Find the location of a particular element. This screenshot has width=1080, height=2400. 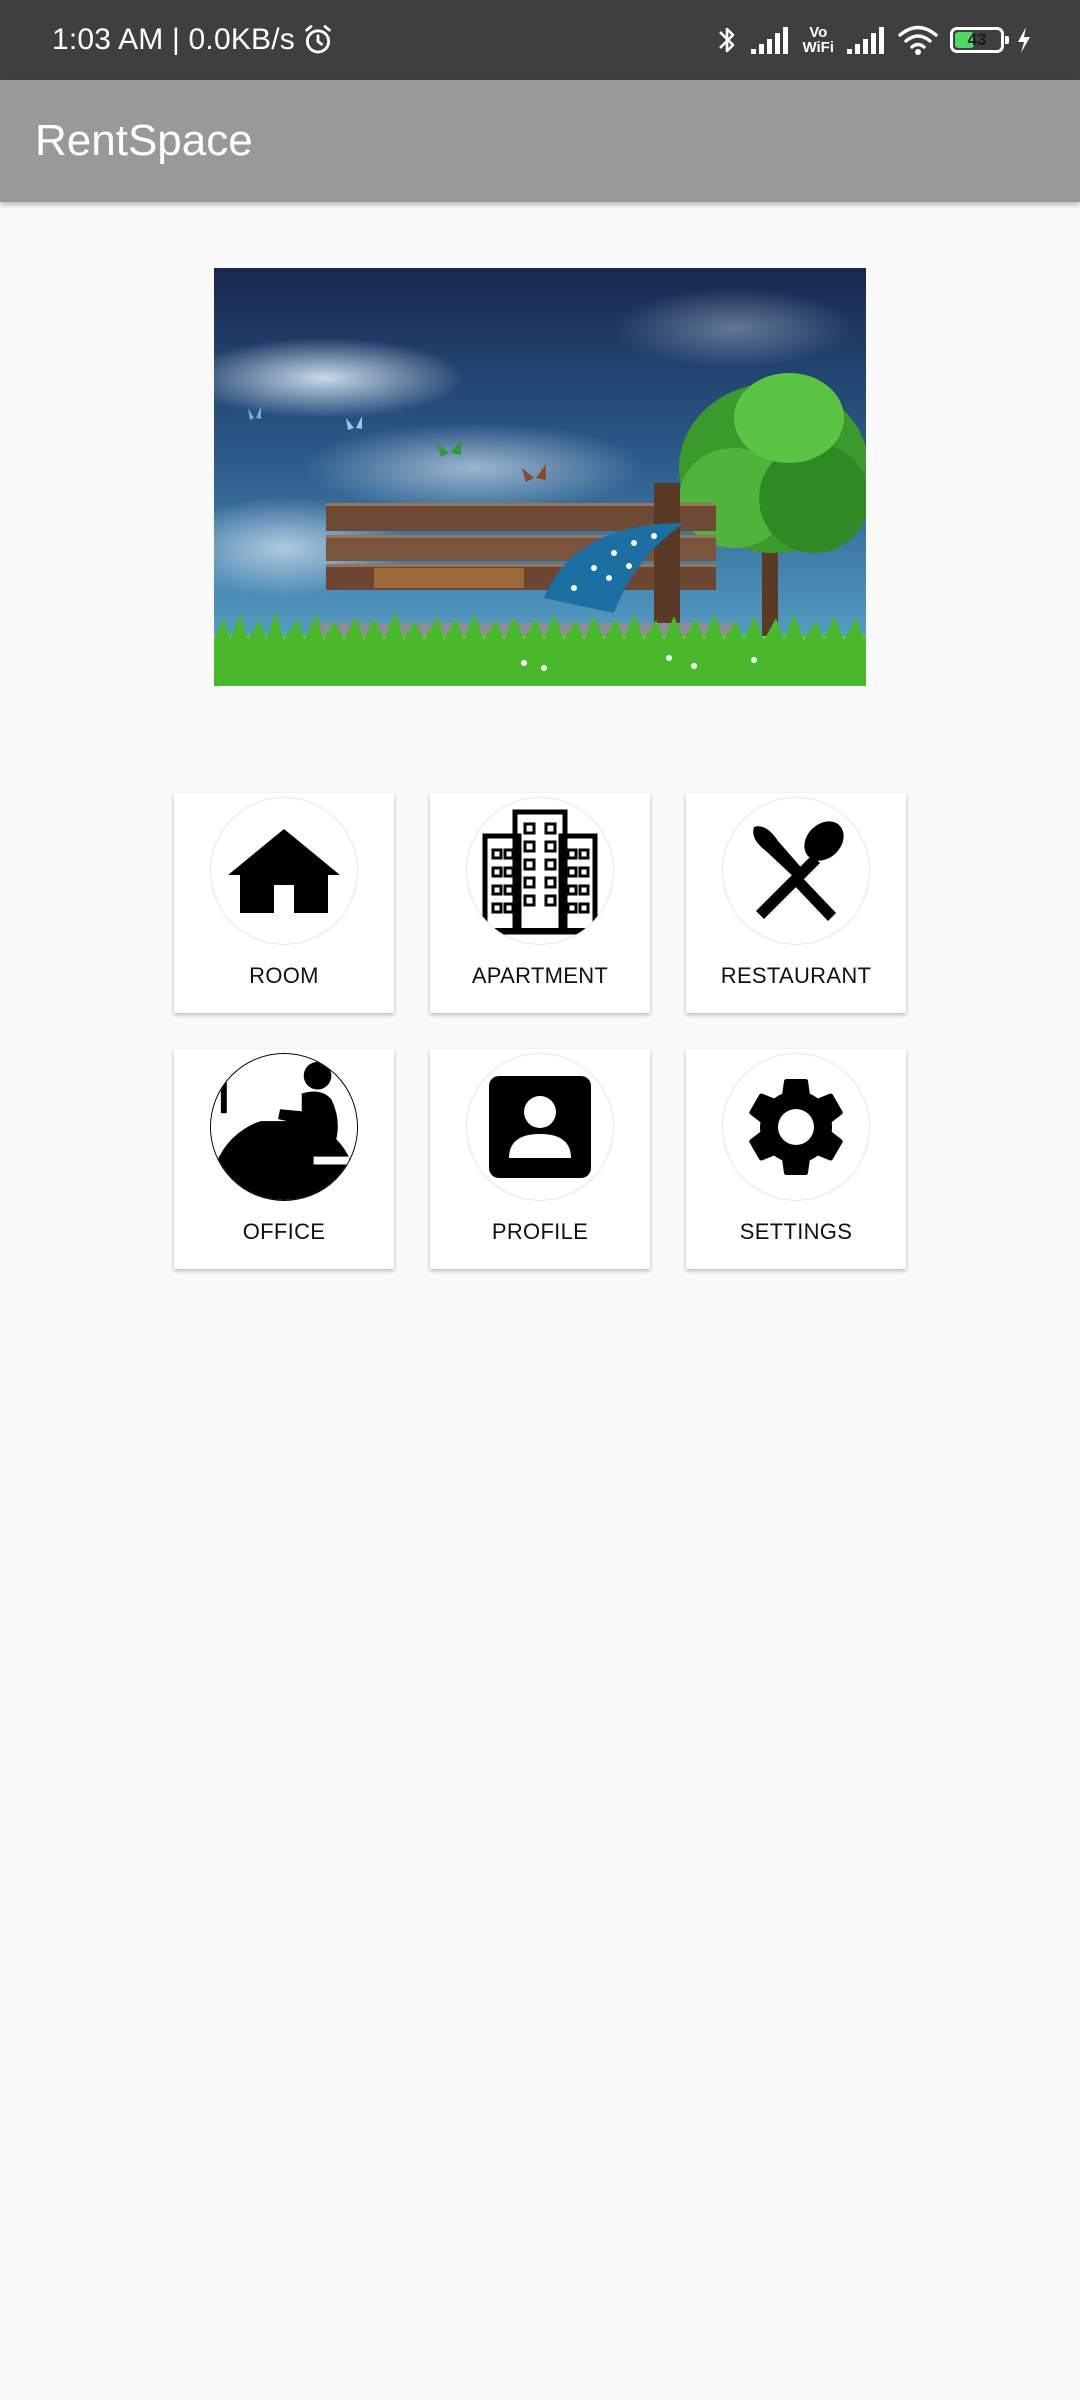

bench-scene-image is located at coordinates (540, 477).